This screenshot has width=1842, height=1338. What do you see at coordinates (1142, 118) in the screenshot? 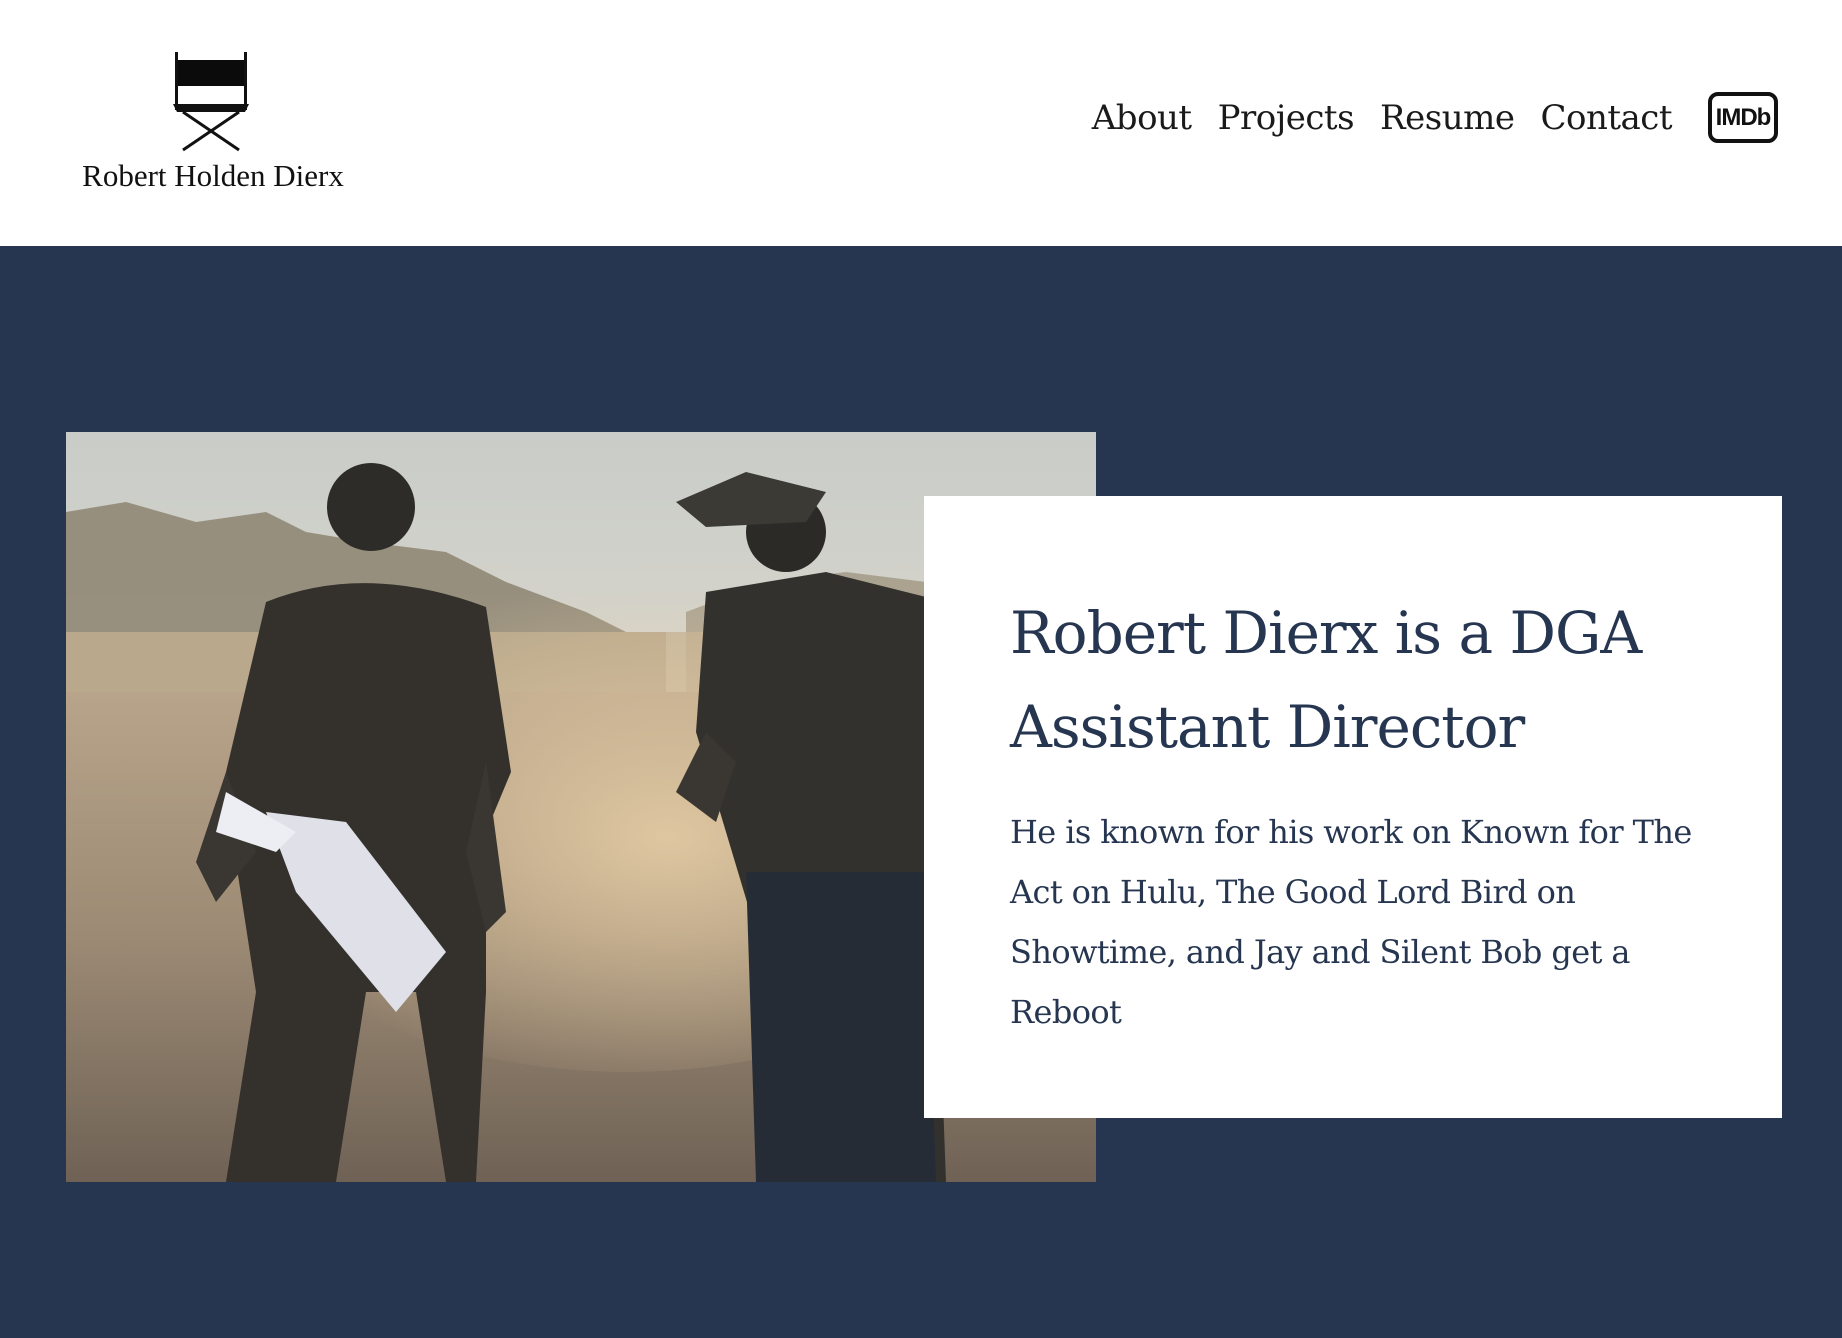
I see `nav-about: About` at bounding box center [1142, 118].